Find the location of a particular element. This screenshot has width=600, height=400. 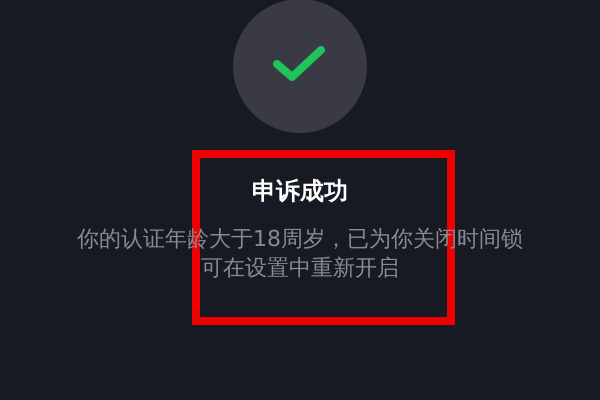

checkmark-icon is located at coordinates (299, 64).